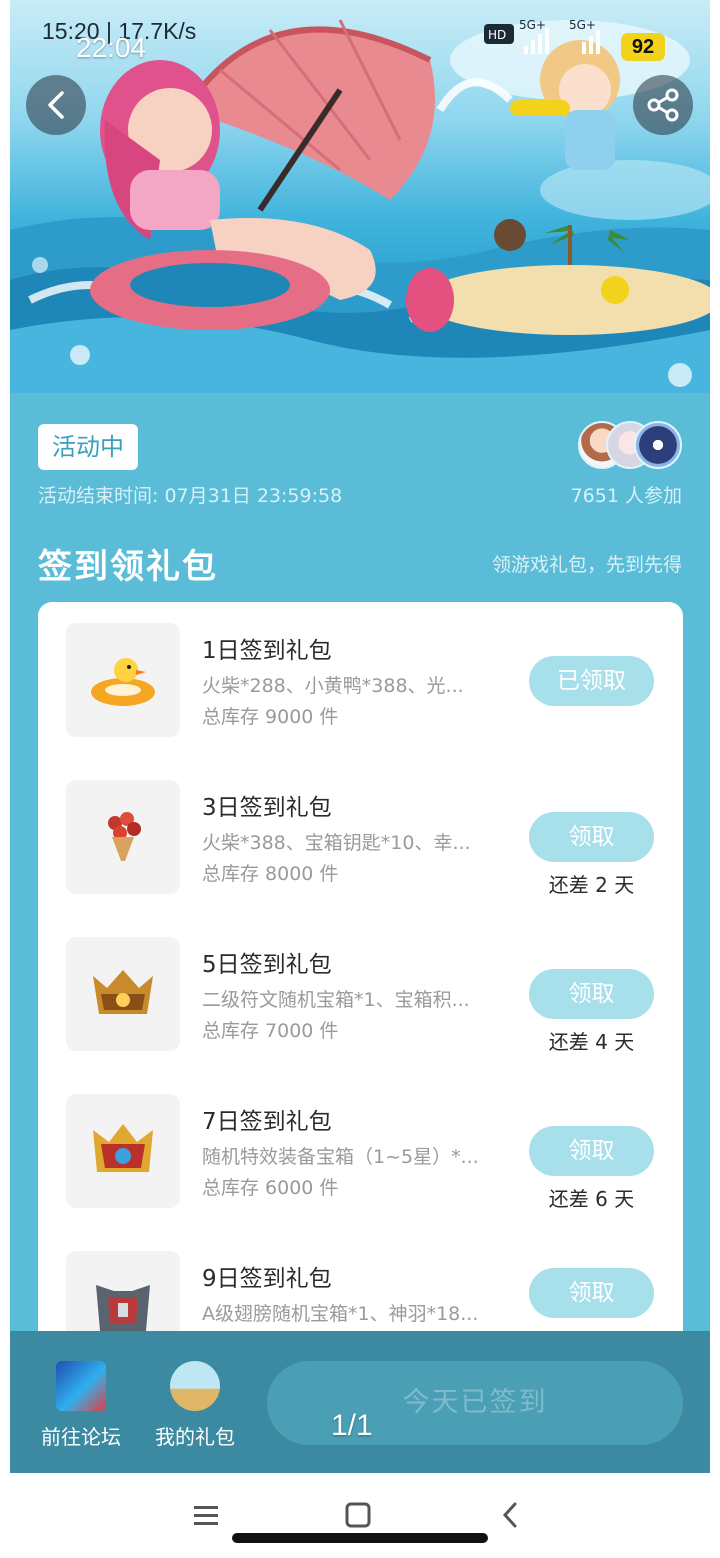 The width and height of the screenshot is (720, 1558). I want to click on bouquet-icon, so click(124, 836).